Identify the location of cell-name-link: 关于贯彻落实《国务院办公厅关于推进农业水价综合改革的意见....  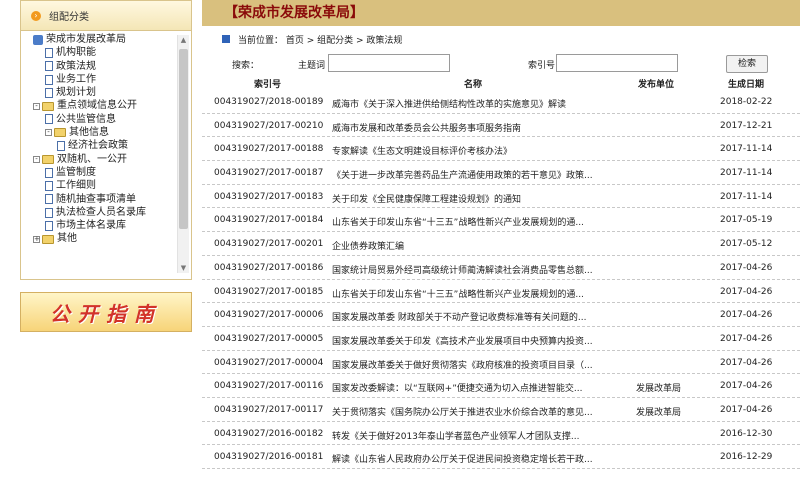
(473, 411).